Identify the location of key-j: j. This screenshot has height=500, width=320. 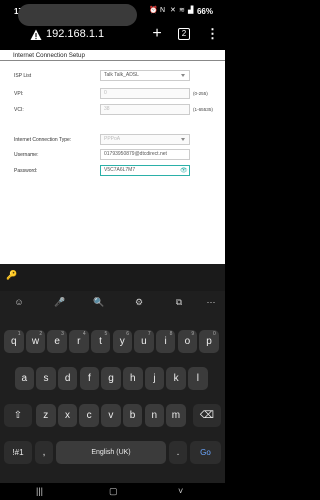
(154, 378).